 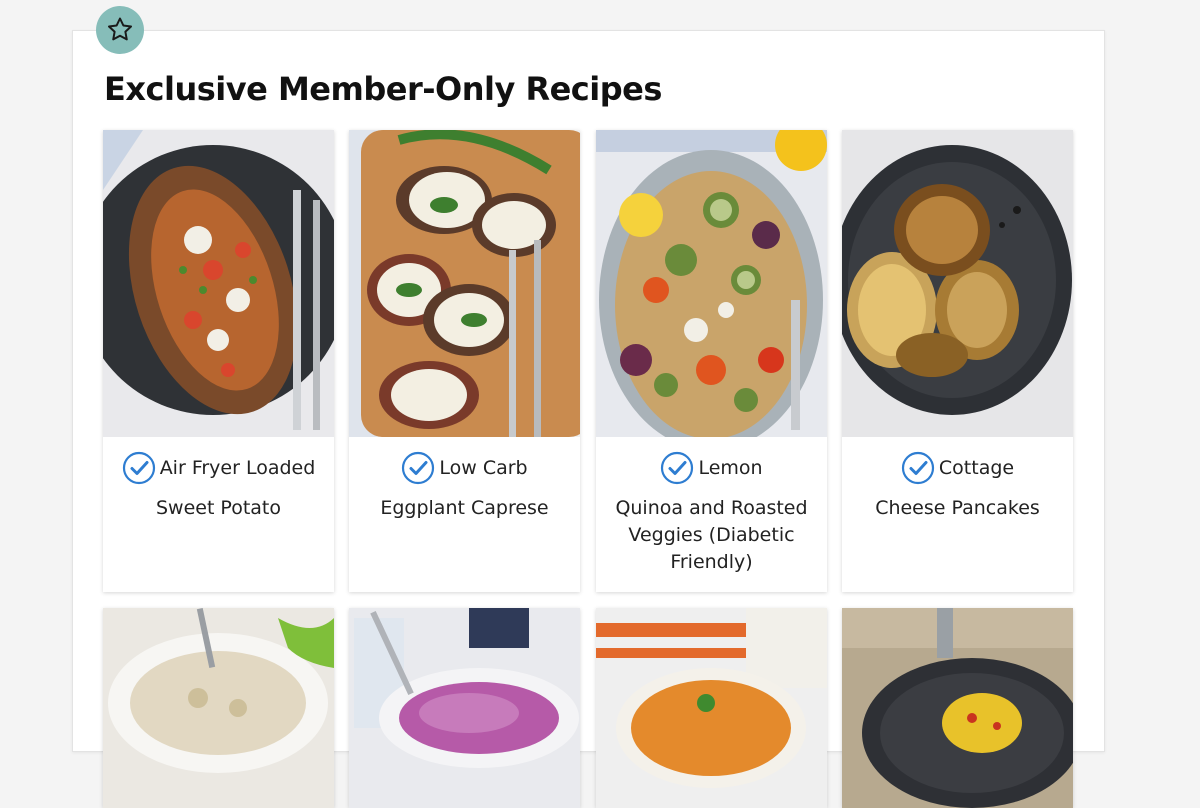 I want to click on star-badge, so click(x=120, y=30).